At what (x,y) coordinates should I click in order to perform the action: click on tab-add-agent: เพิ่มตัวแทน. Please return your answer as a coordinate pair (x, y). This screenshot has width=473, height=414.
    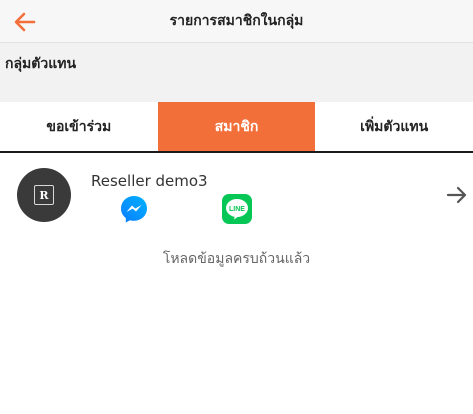
    Looking at the image, I should click on (394, 126).